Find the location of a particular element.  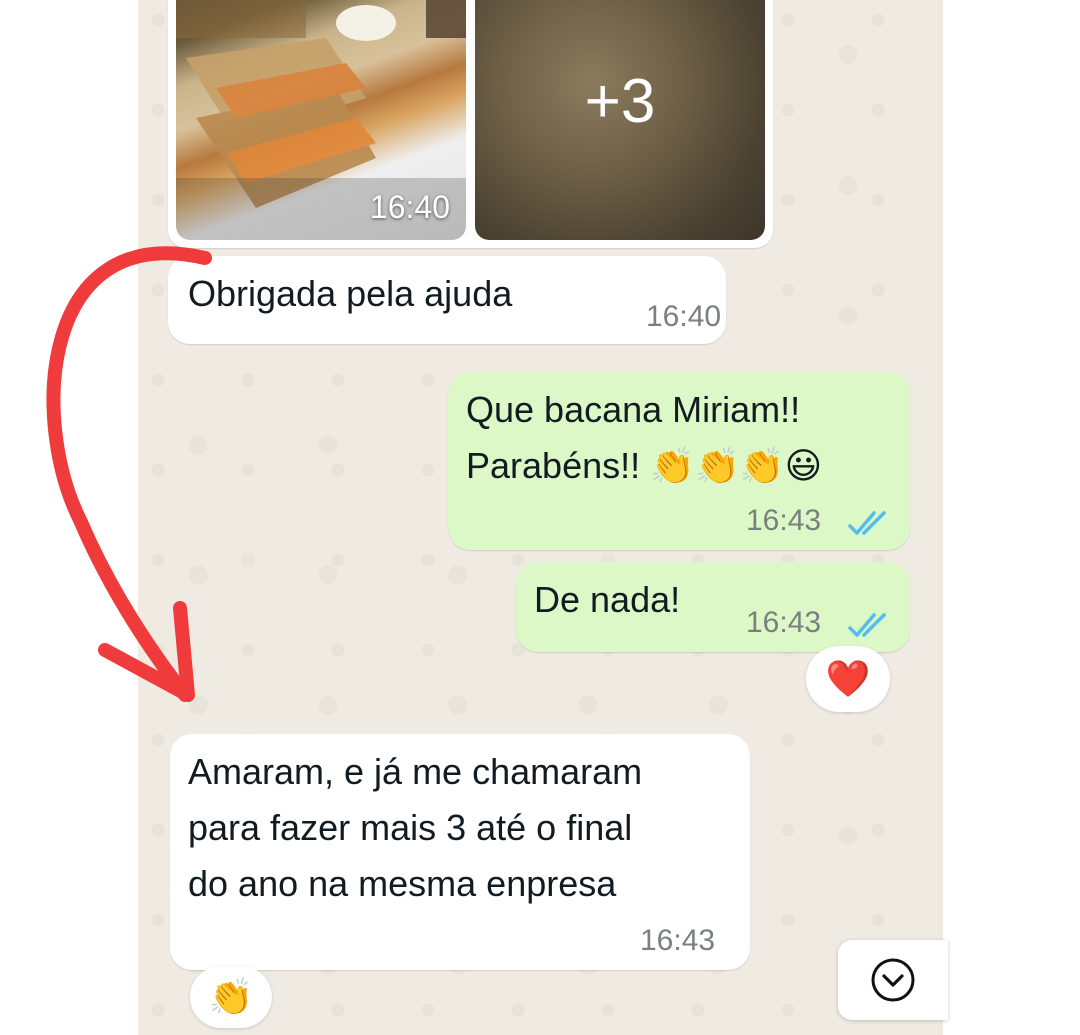

more-photos-count: +3 is located at coordinates (620, 101).